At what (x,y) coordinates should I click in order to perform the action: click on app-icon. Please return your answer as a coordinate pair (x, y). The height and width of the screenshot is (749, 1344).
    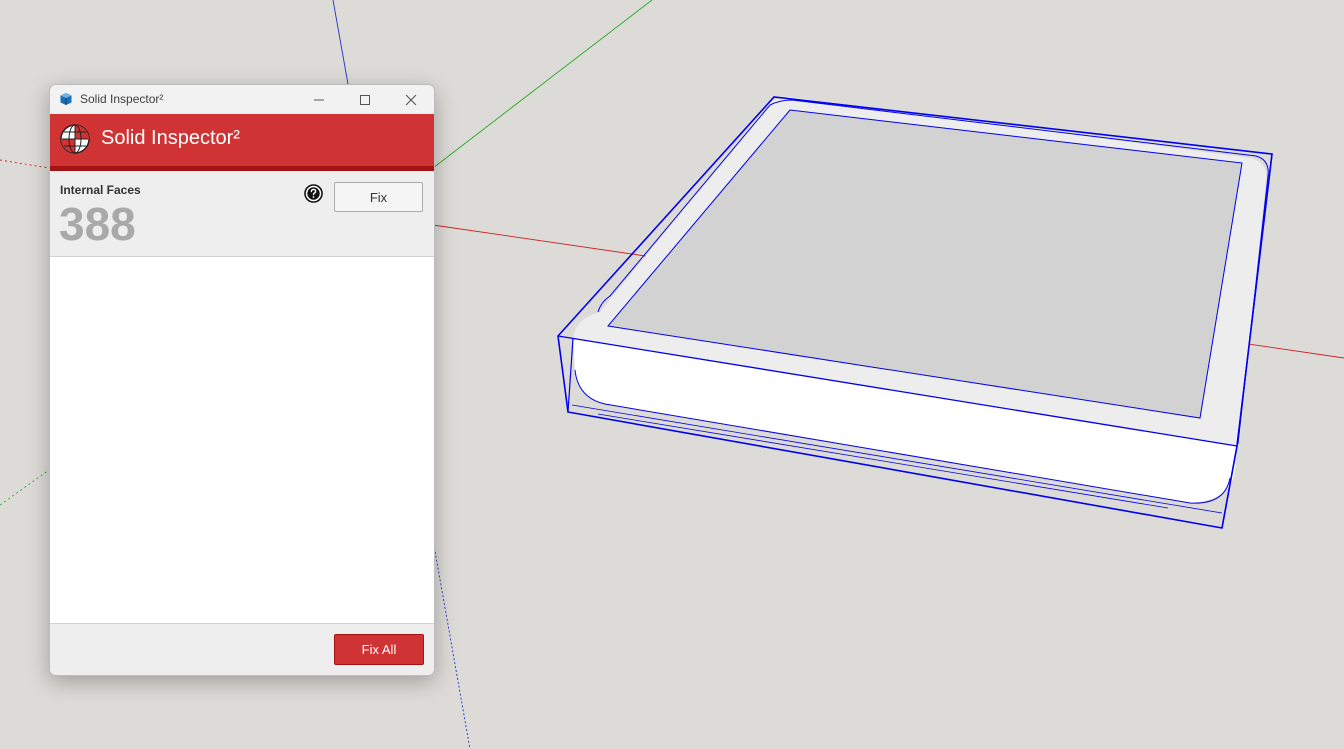
    Looking at the image, I should click on (66, 99).